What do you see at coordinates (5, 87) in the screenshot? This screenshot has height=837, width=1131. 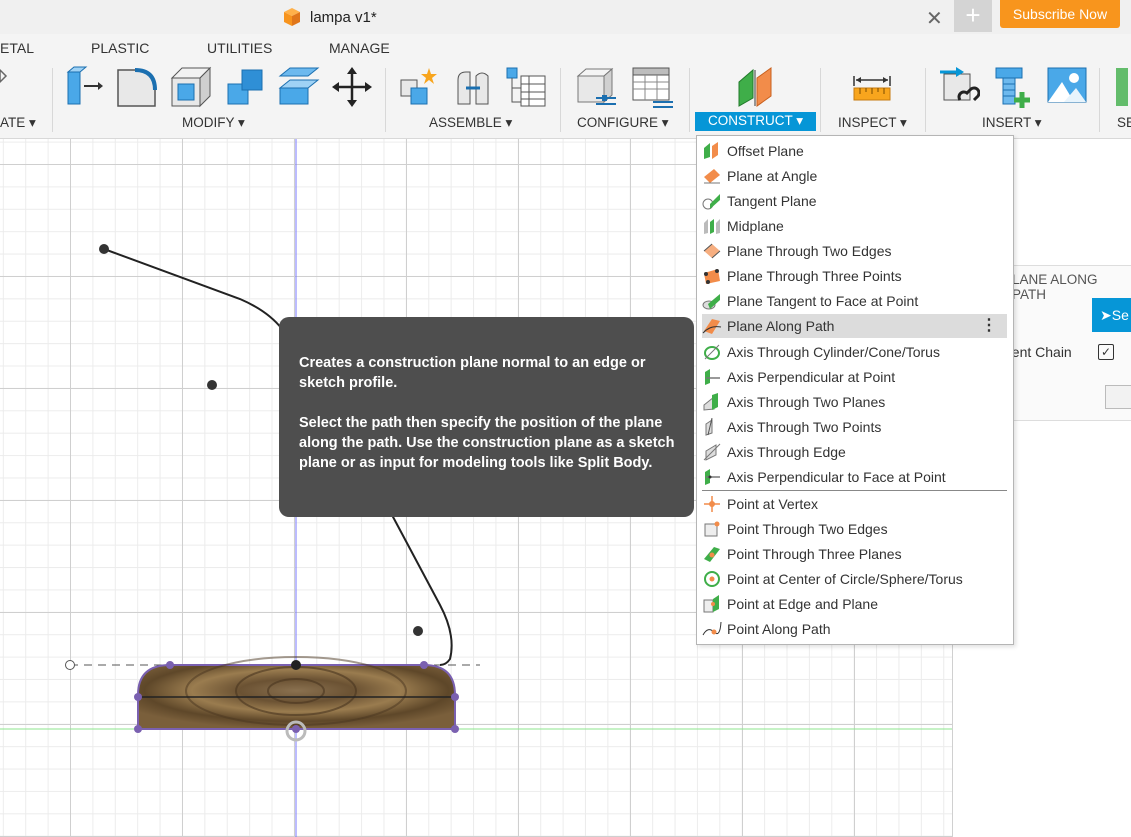 I see `create-icon` at bounding box center [5, 87].